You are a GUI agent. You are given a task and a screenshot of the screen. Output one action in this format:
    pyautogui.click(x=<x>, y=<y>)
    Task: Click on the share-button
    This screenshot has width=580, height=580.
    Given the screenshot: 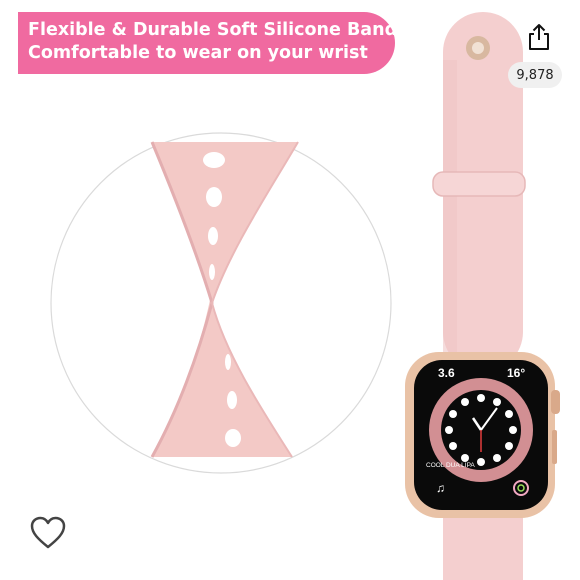 What is the action you would take?
    pyautogui.click(x=539, y=37)
    